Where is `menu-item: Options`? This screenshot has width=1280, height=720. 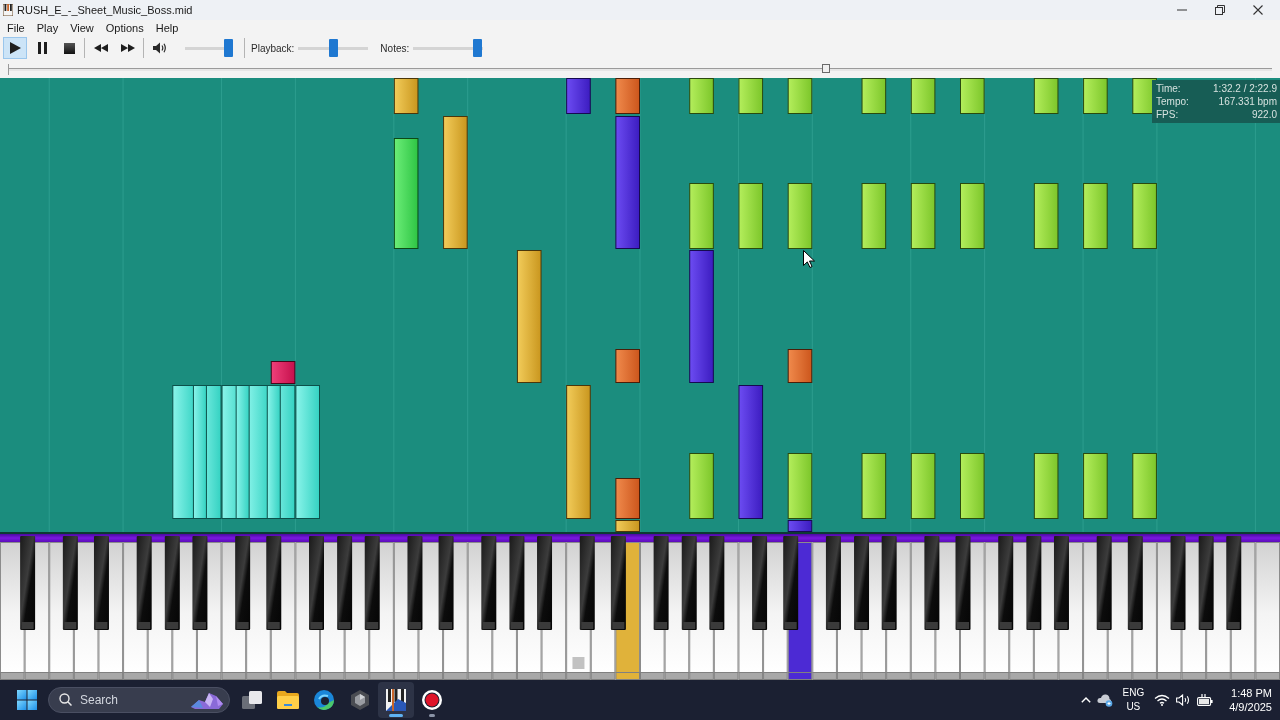
menu-item: Options is located at coordinates (124, 28).